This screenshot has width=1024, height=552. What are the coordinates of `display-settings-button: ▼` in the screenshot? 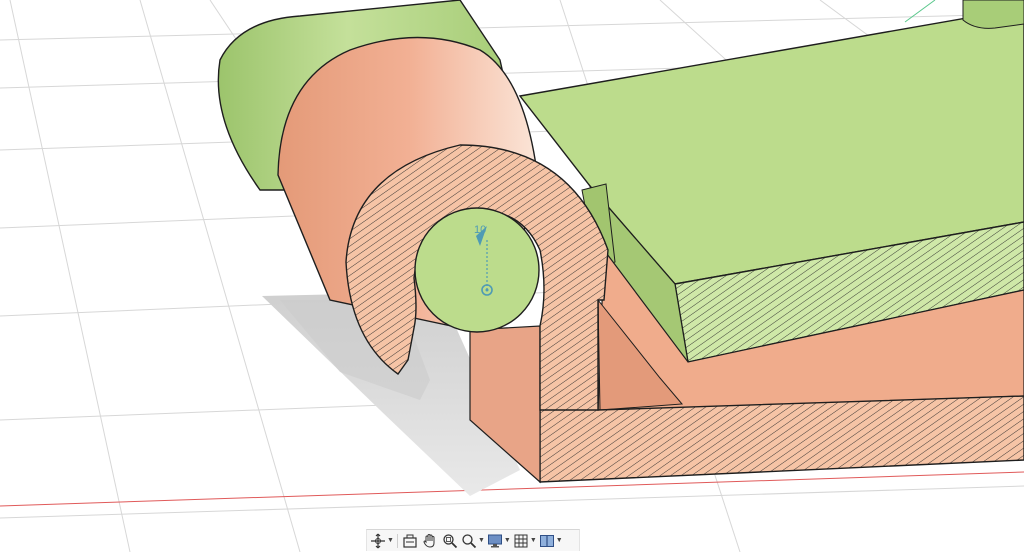 It's located at (499, 541).